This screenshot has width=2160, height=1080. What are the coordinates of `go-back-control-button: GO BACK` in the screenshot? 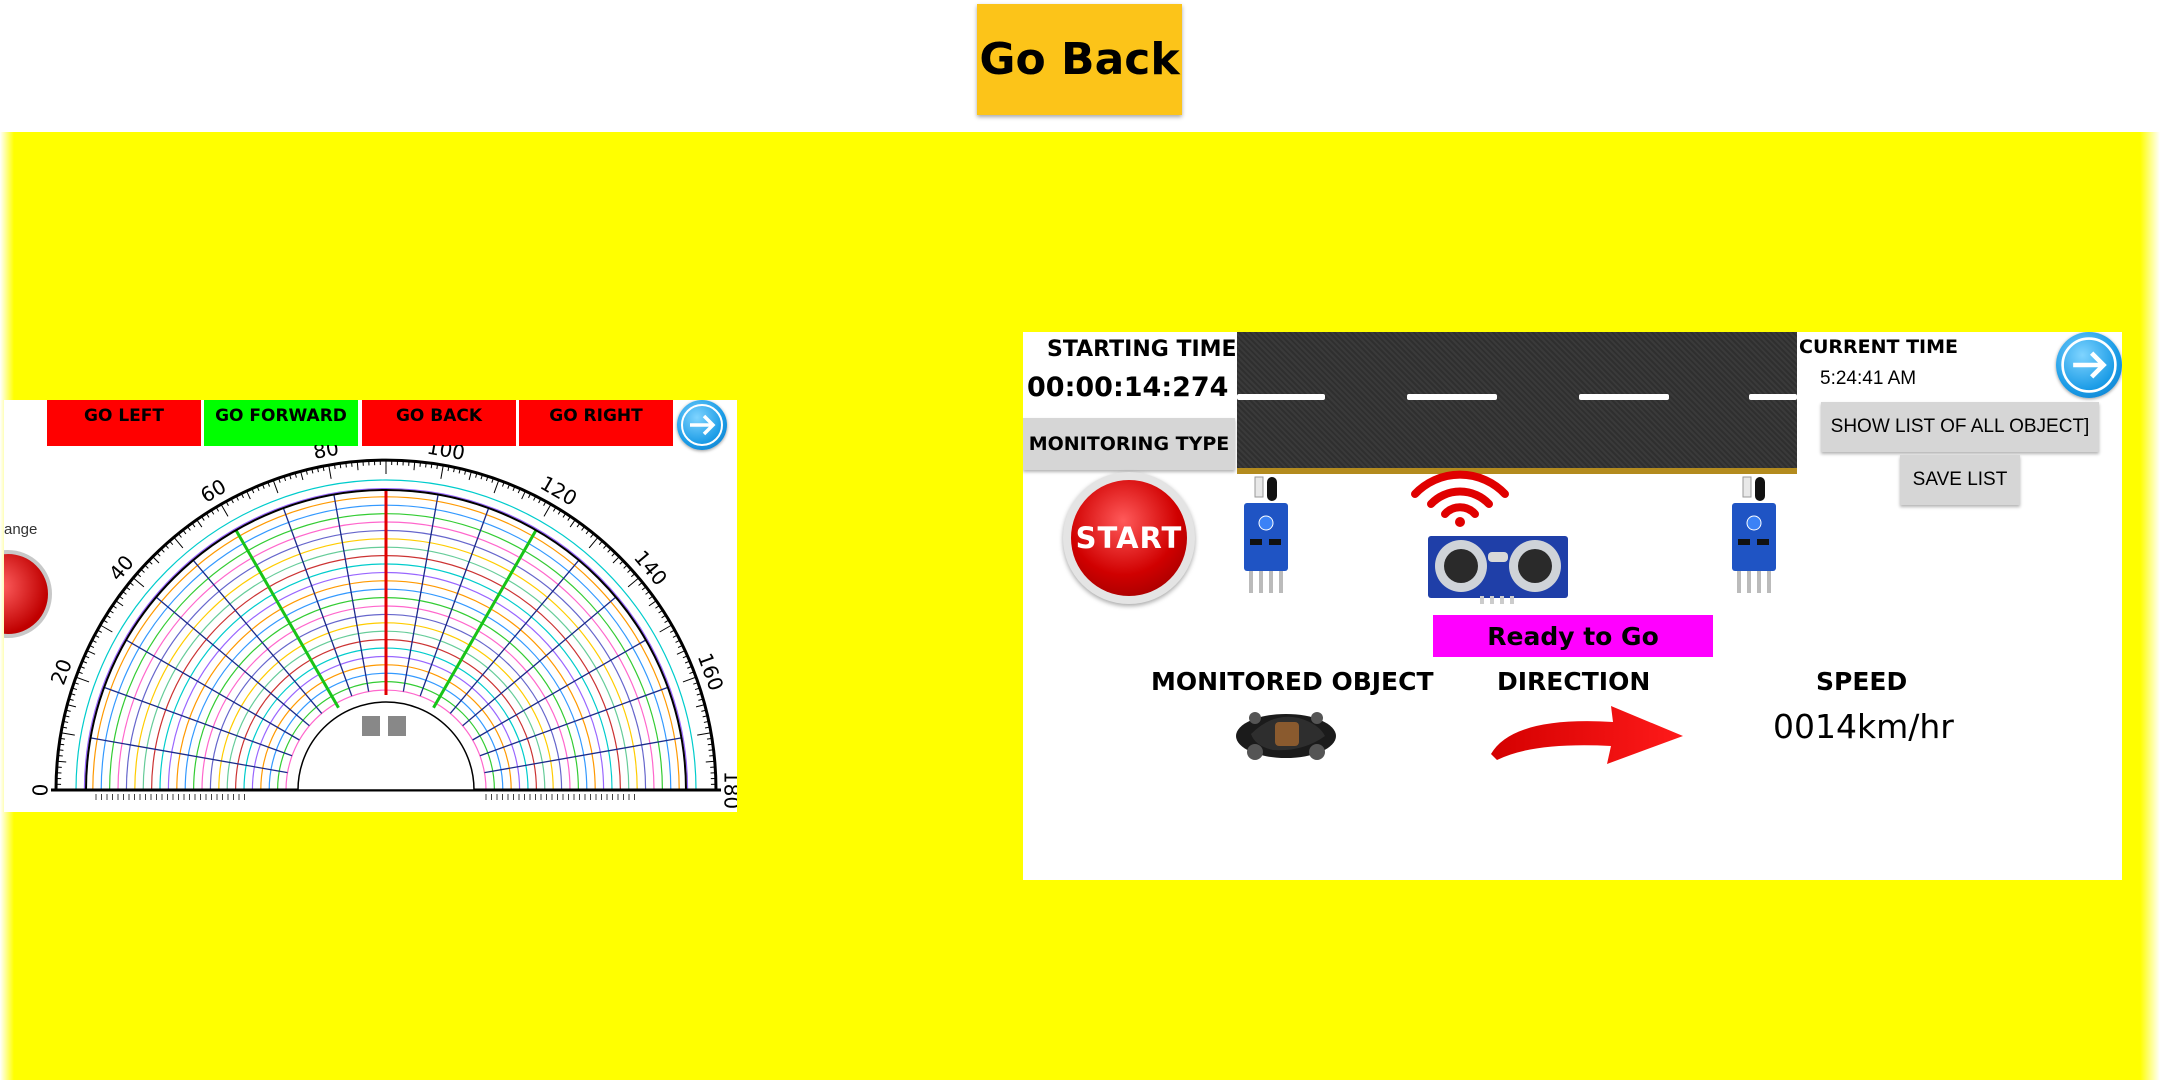 It's located at (439, 423).